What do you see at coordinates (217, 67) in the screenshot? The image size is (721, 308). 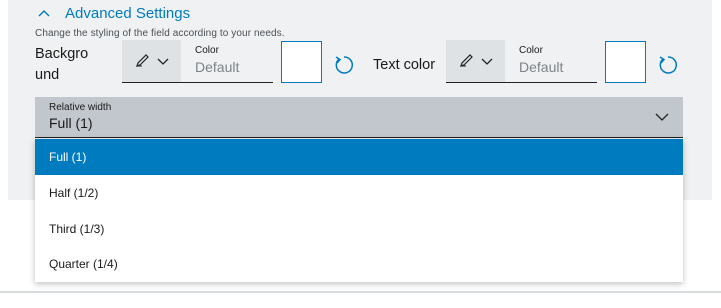 I see `background-color-value: Default` at bounding box center [217, 67].